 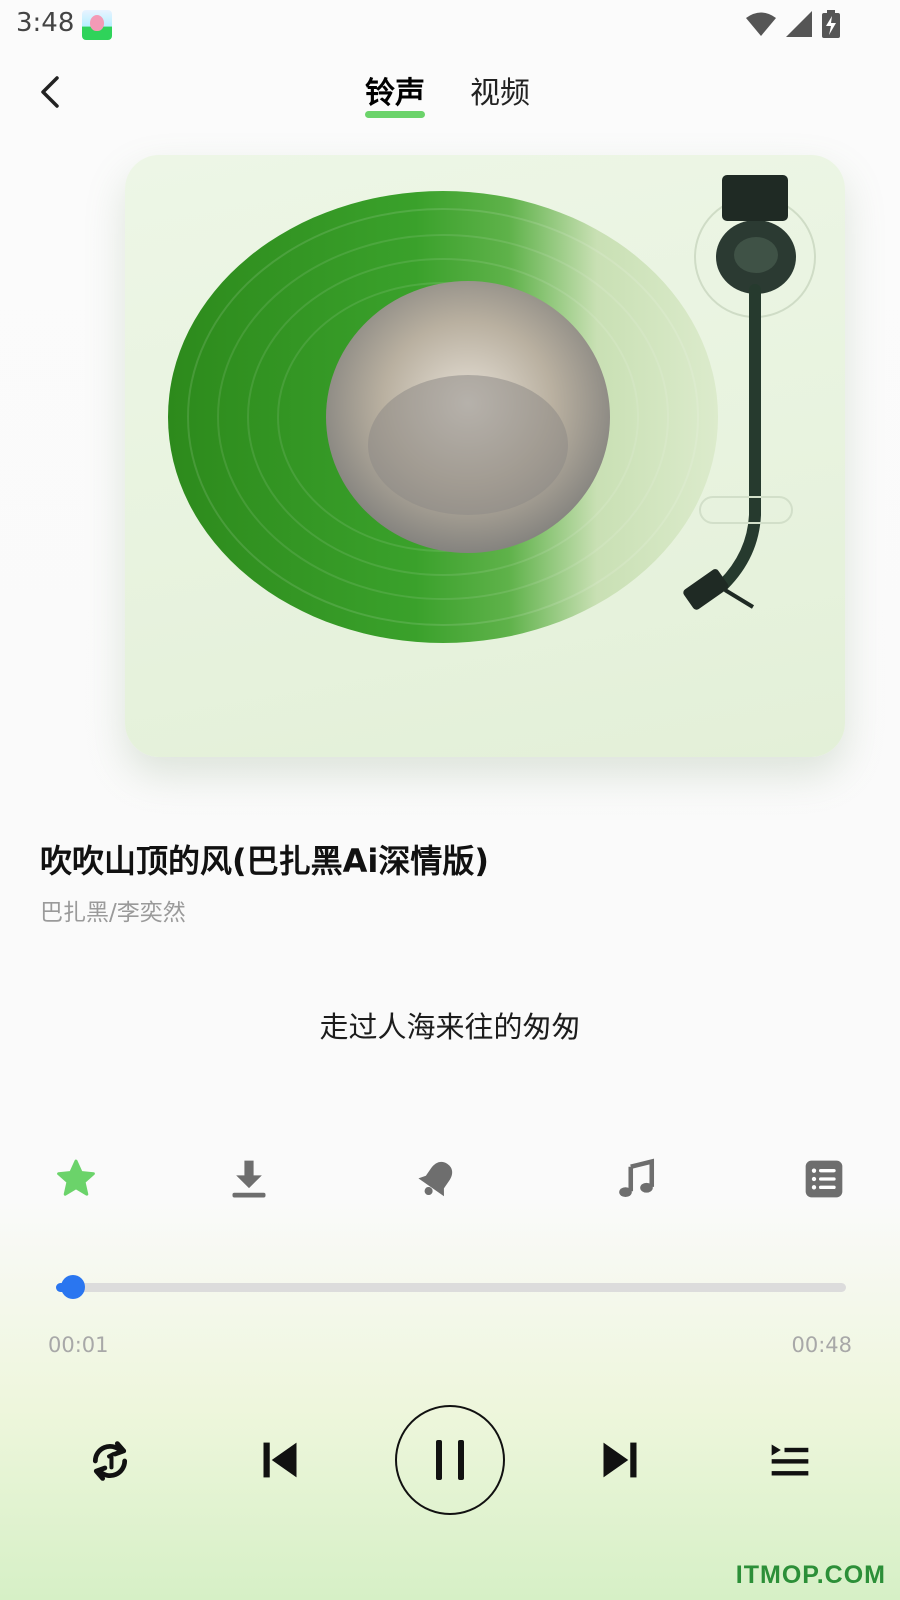 I want to click on back-button, so click(x=50, y=92).